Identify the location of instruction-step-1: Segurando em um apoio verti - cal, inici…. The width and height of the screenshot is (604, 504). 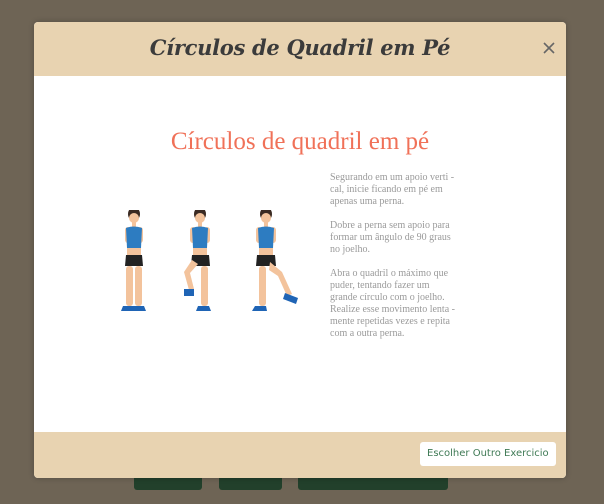
(392, 189).